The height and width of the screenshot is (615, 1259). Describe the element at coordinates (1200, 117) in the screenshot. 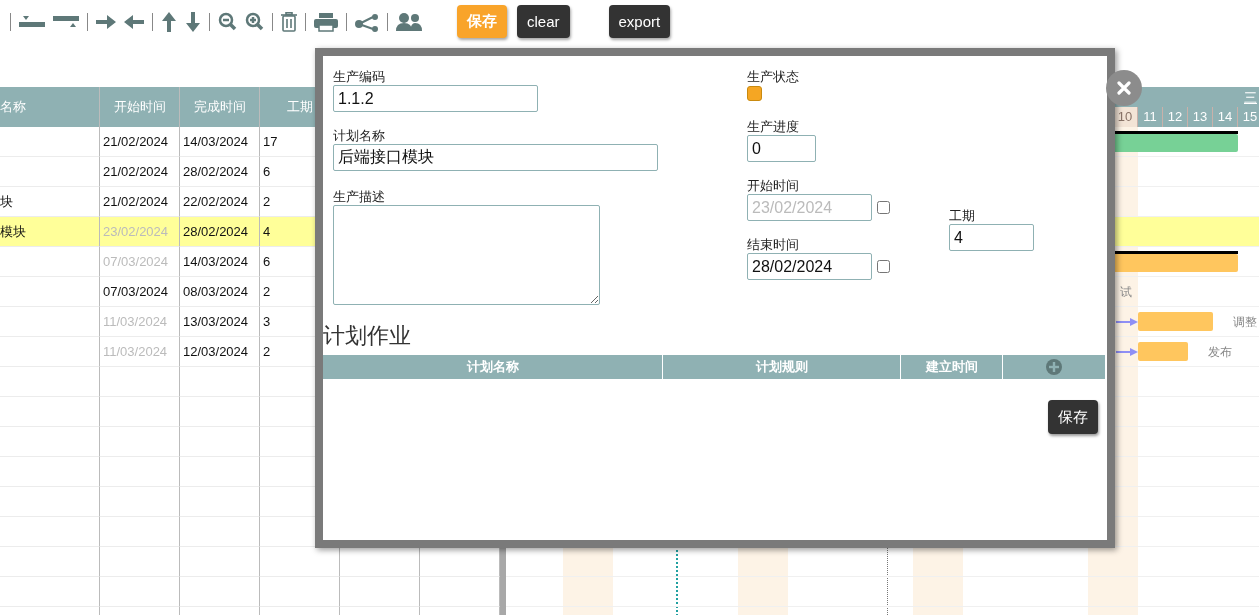

I see `day-label: 13` at that location.